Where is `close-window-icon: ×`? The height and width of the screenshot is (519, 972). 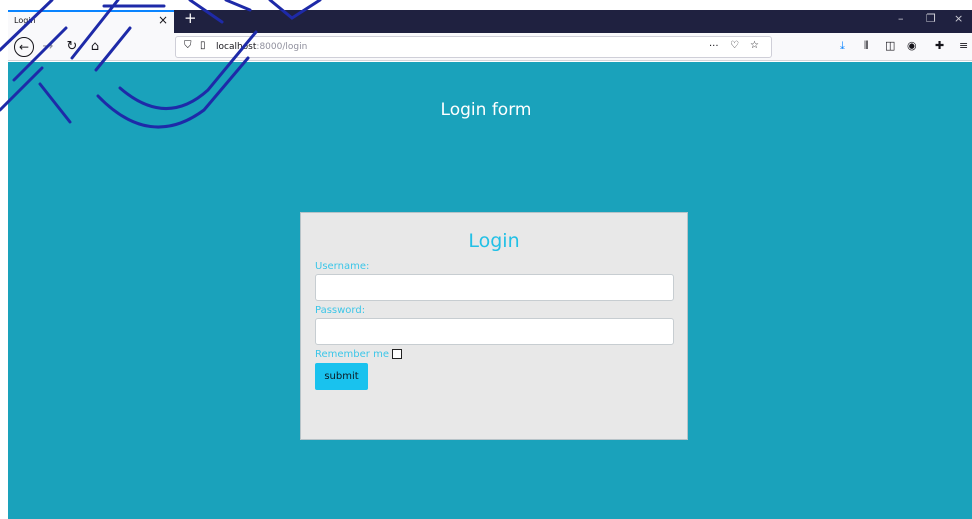
close-window-icon: × is located at coordinates (958, 18).